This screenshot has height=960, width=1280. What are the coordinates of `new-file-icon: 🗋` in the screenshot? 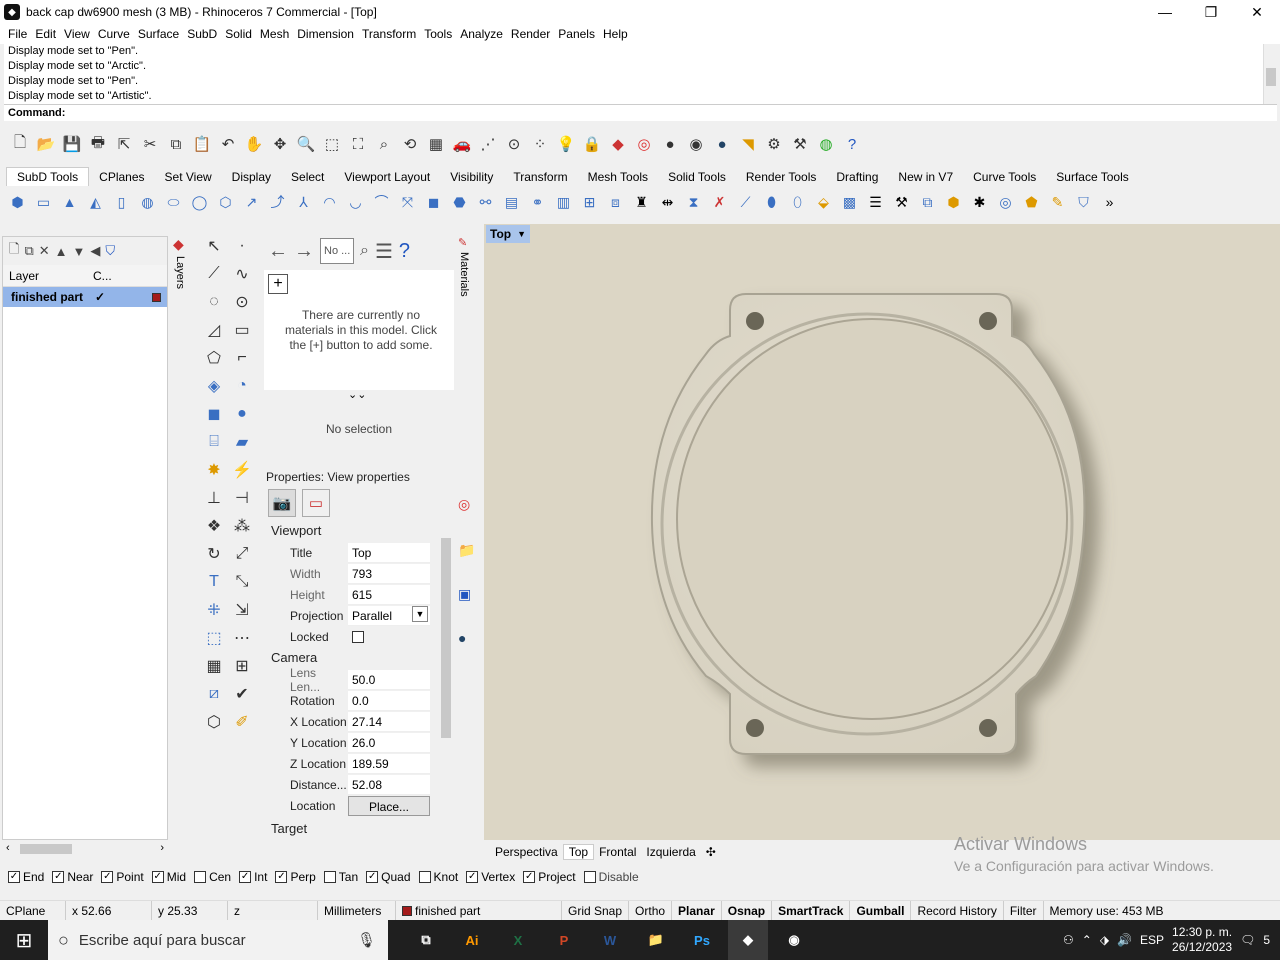 It's located at (20, 144).